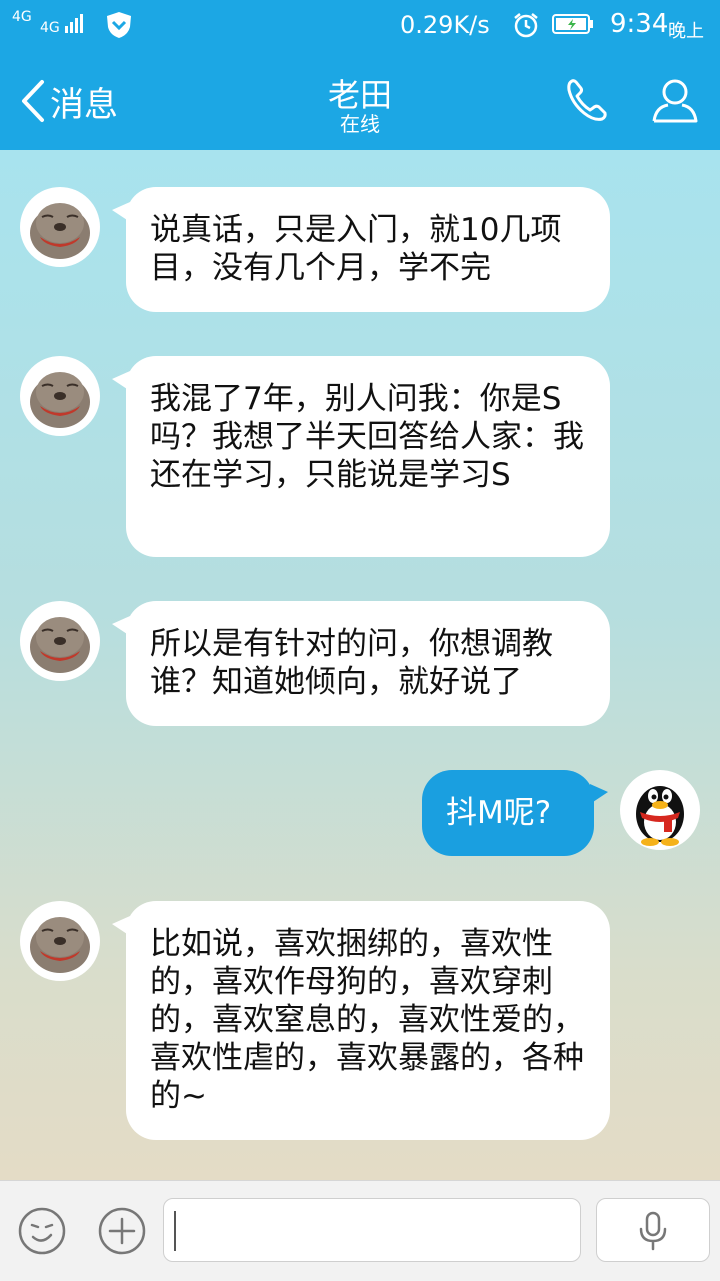  I want to click on contact-status: 在线, so click(360, 124).